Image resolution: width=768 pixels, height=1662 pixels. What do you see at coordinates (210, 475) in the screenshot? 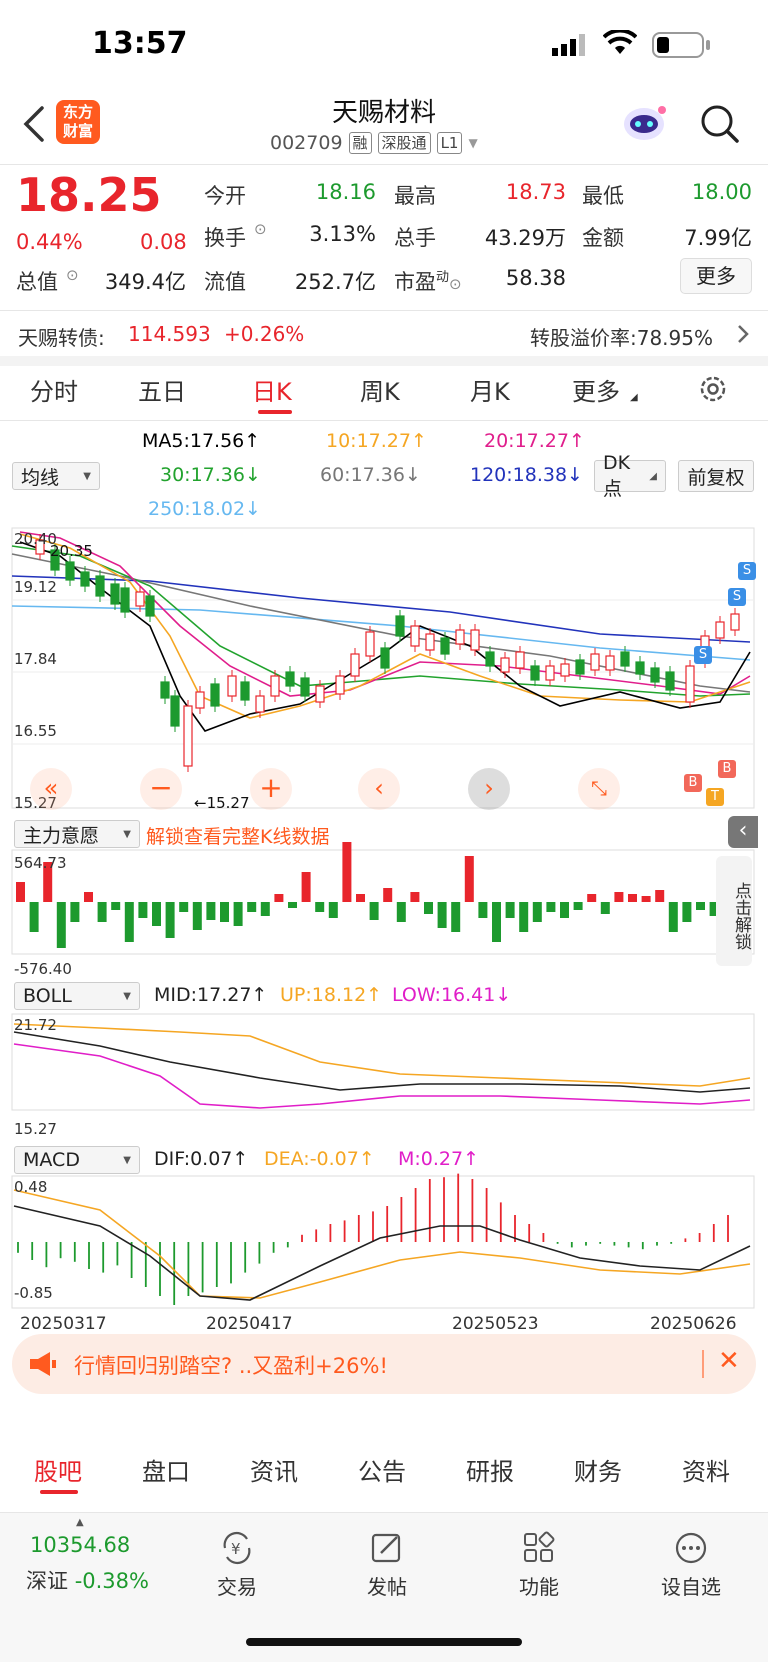
I see `ma30-value: 30:17.36↓` at bounding box center [210, 475].